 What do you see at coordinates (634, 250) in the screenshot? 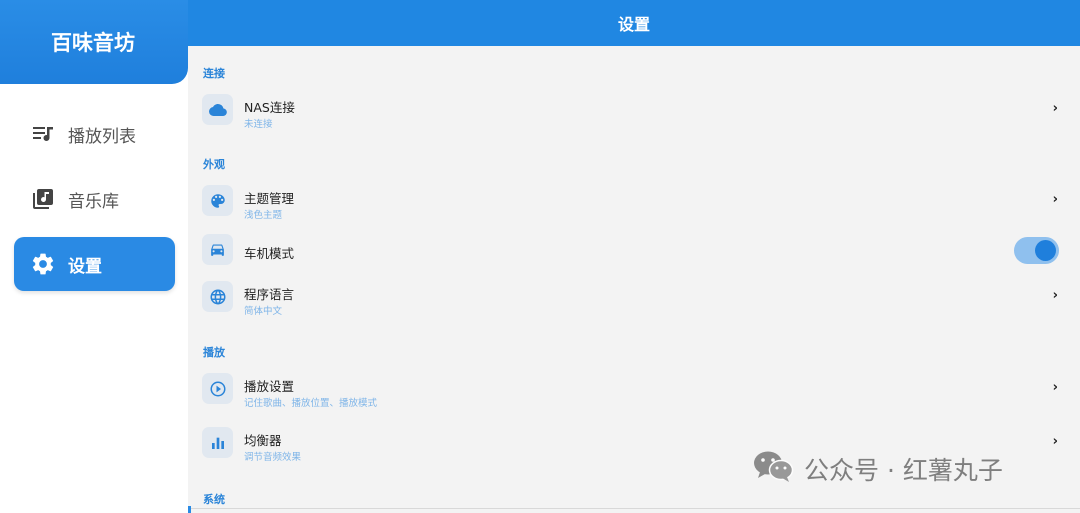
I see `settings-row-car-mode: 车机模式` at bounding box center [634, 250].